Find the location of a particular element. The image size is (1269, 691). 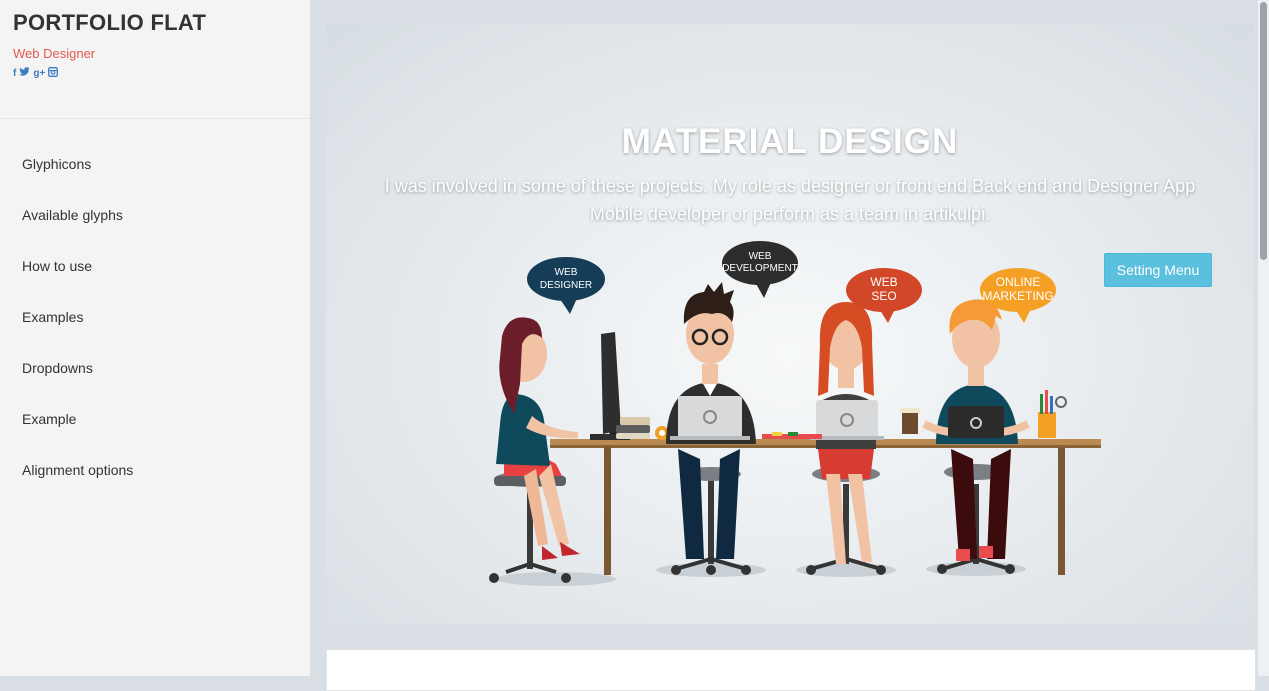

bubble-online-marketing-line2: MARKETING is located at coordinates (1017, 296).